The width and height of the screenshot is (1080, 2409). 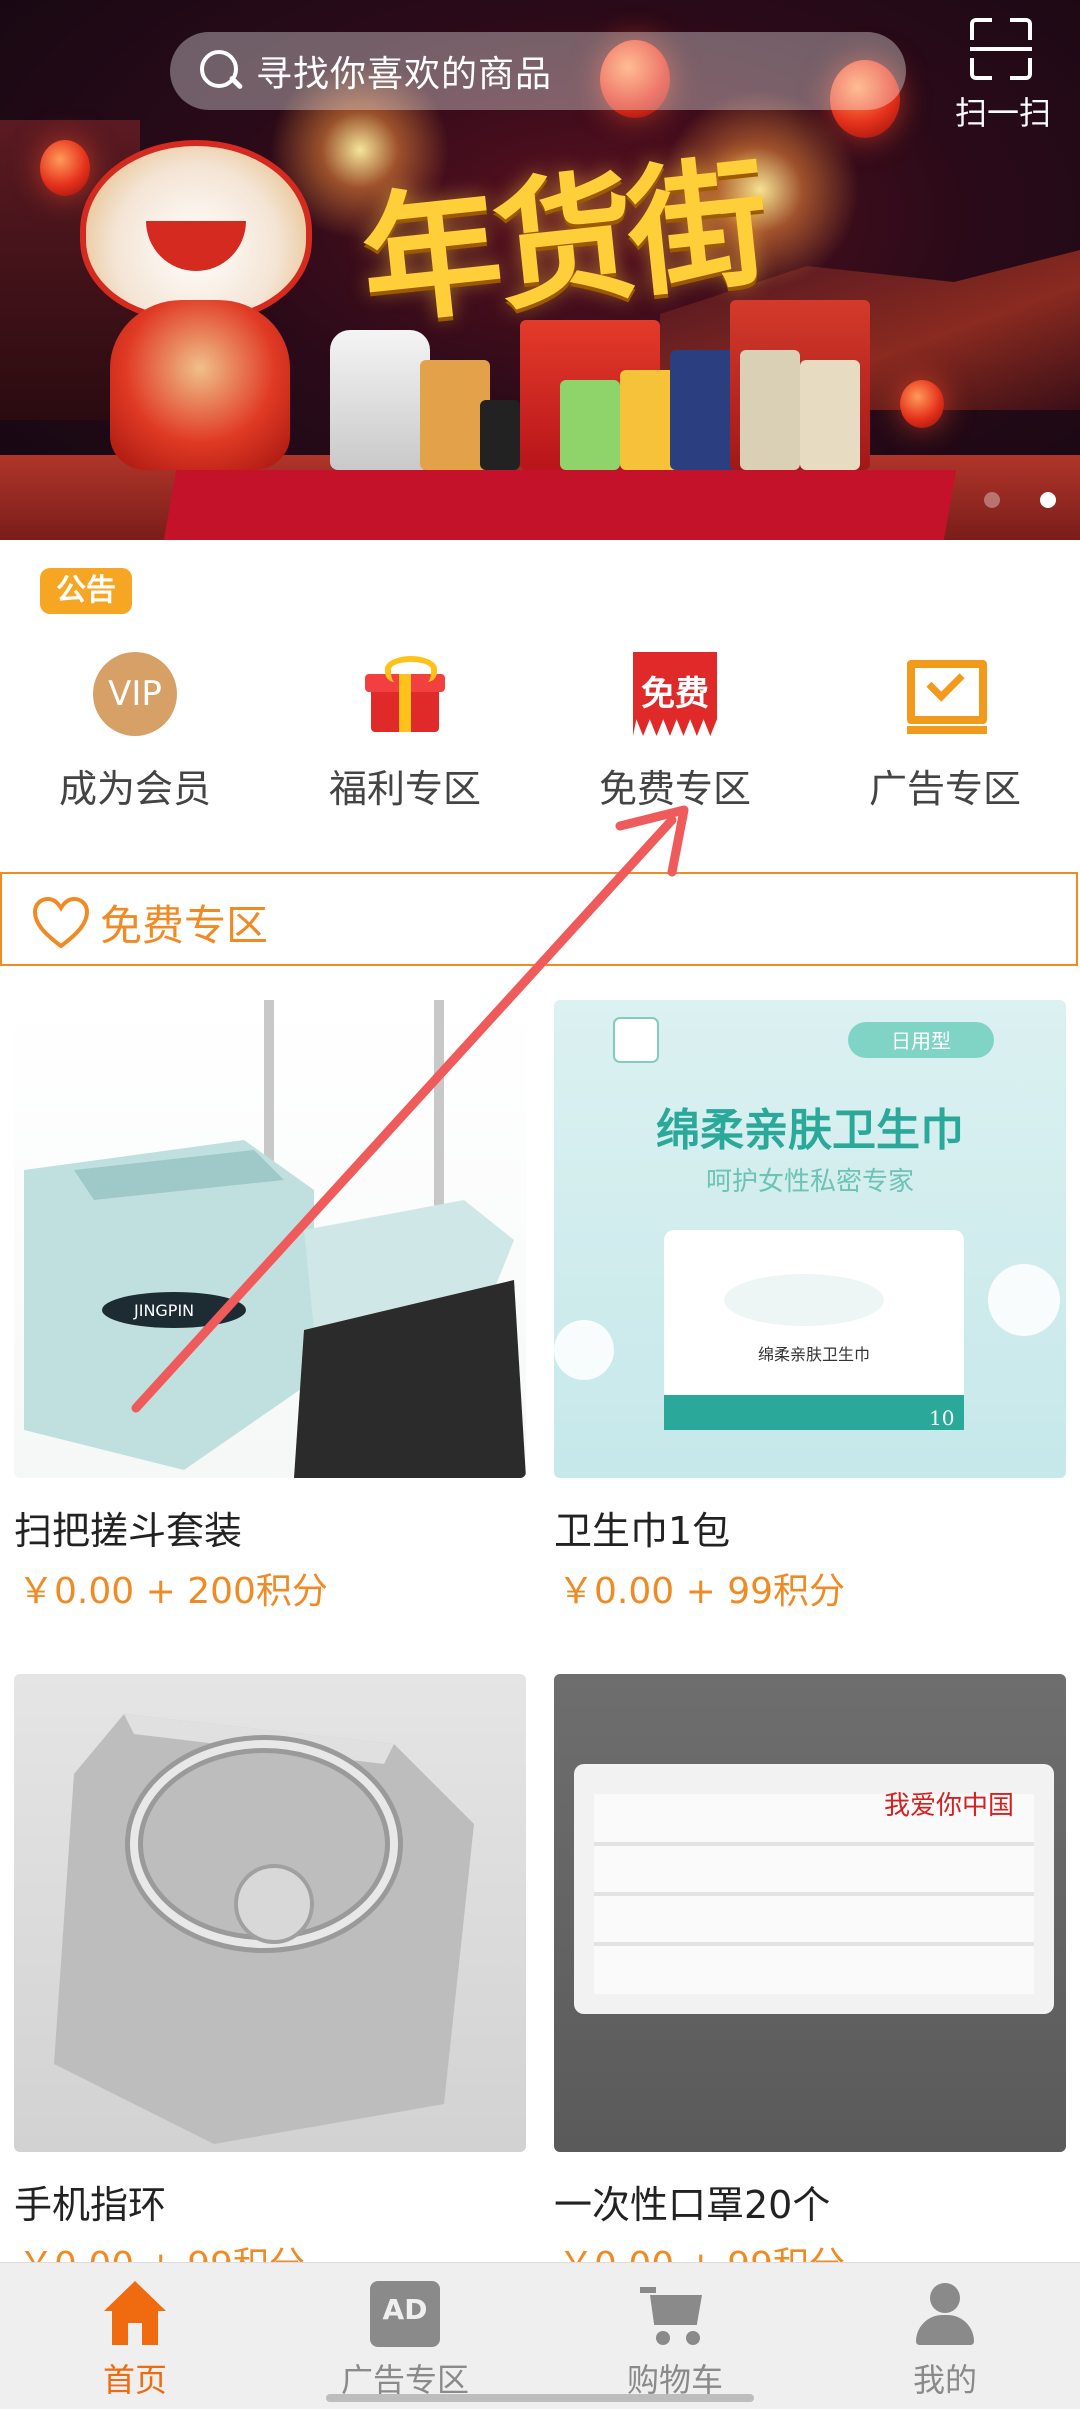 I want to click on entry-label: 福利专区, so click(x=404, y=789).